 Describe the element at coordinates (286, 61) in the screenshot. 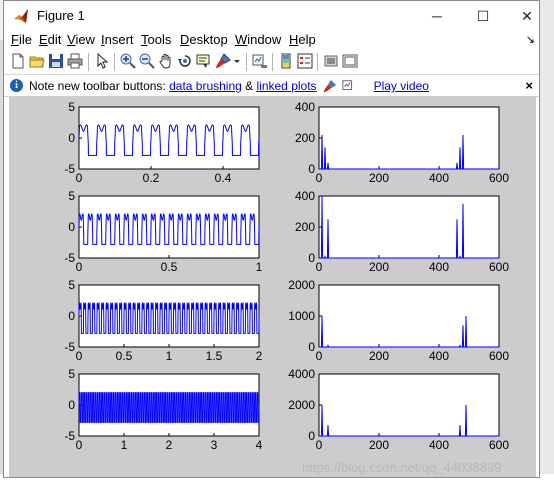

I see `insert-colorbar-icon` at that location.